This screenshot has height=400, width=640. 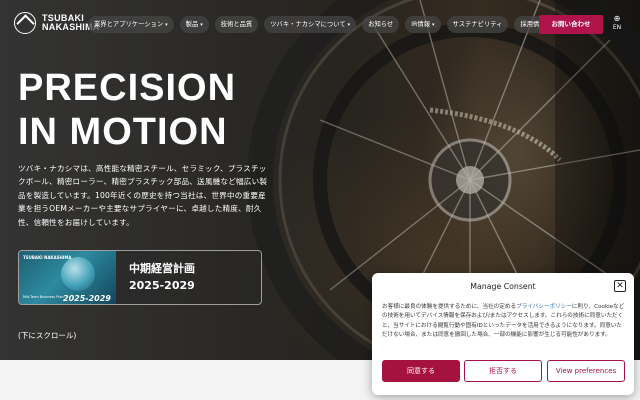 What do you see at coordinates (123, 132) in the screenshot?
I see `headline-line-2: IN MOTION` at bounding box center [123, 132].